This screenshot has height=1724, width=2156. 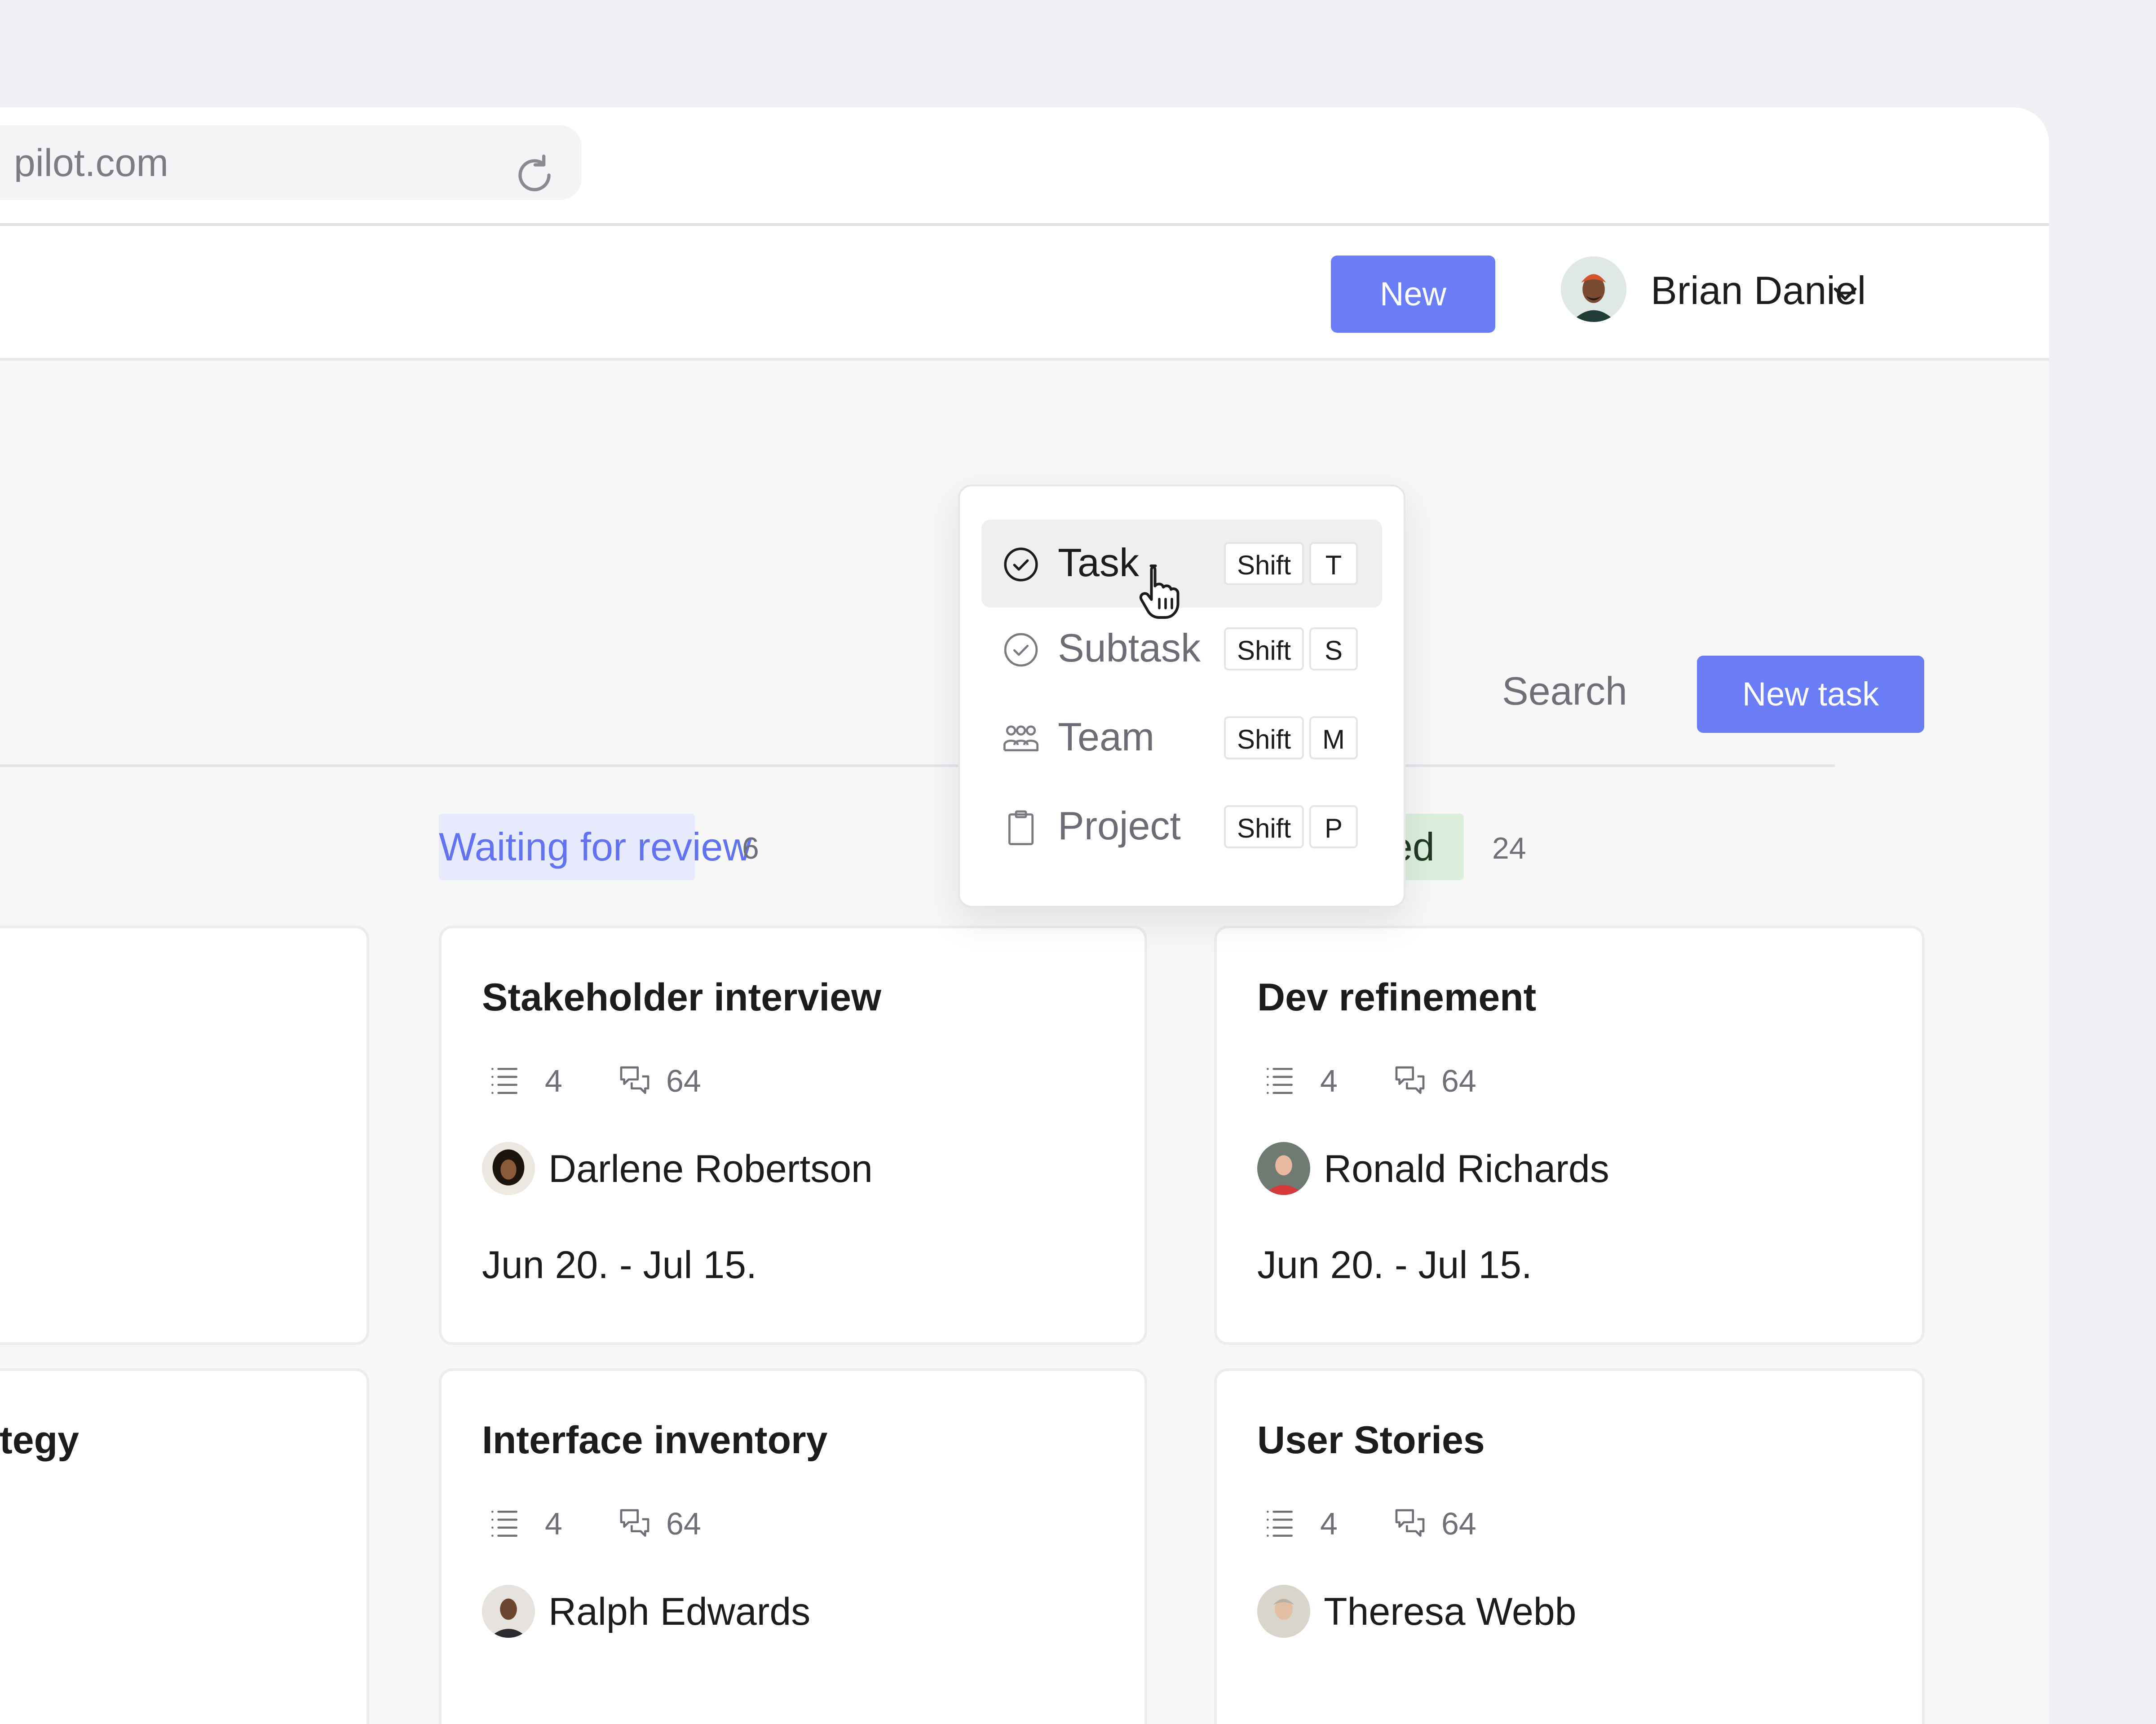 I want to click on app-header: New Brian Daniel, so click(x=1024, y=293).